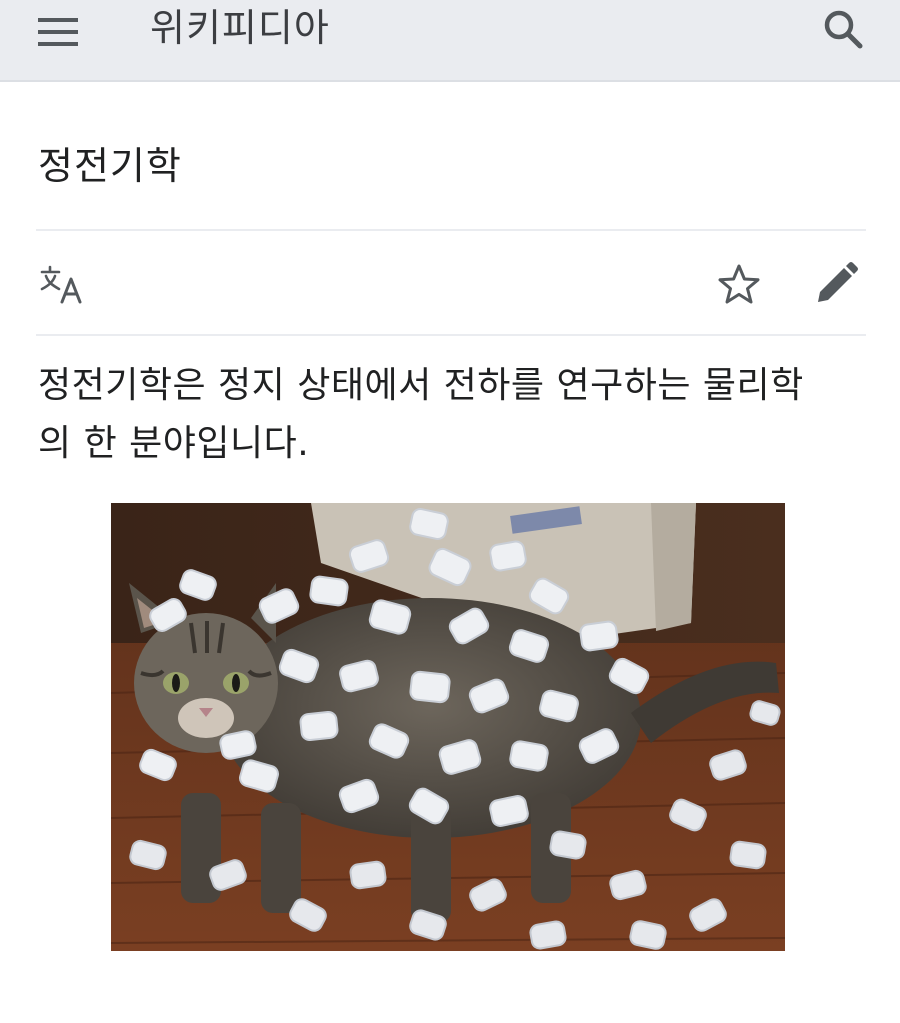 This screenshot has height=1023, width=900. Describe the element at coordinates (451, 335) in the screenshot. I see `actions-divider` at that location.